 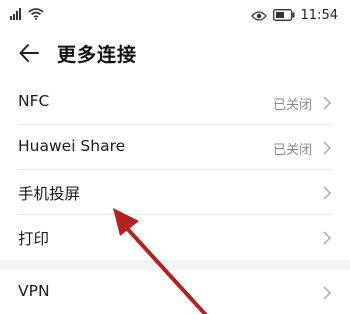 What do you see at coordinates (175, 192) in the screenshot?
I see `list-item-screen-projection: 手机投屏` at bounding box center [175, 192].